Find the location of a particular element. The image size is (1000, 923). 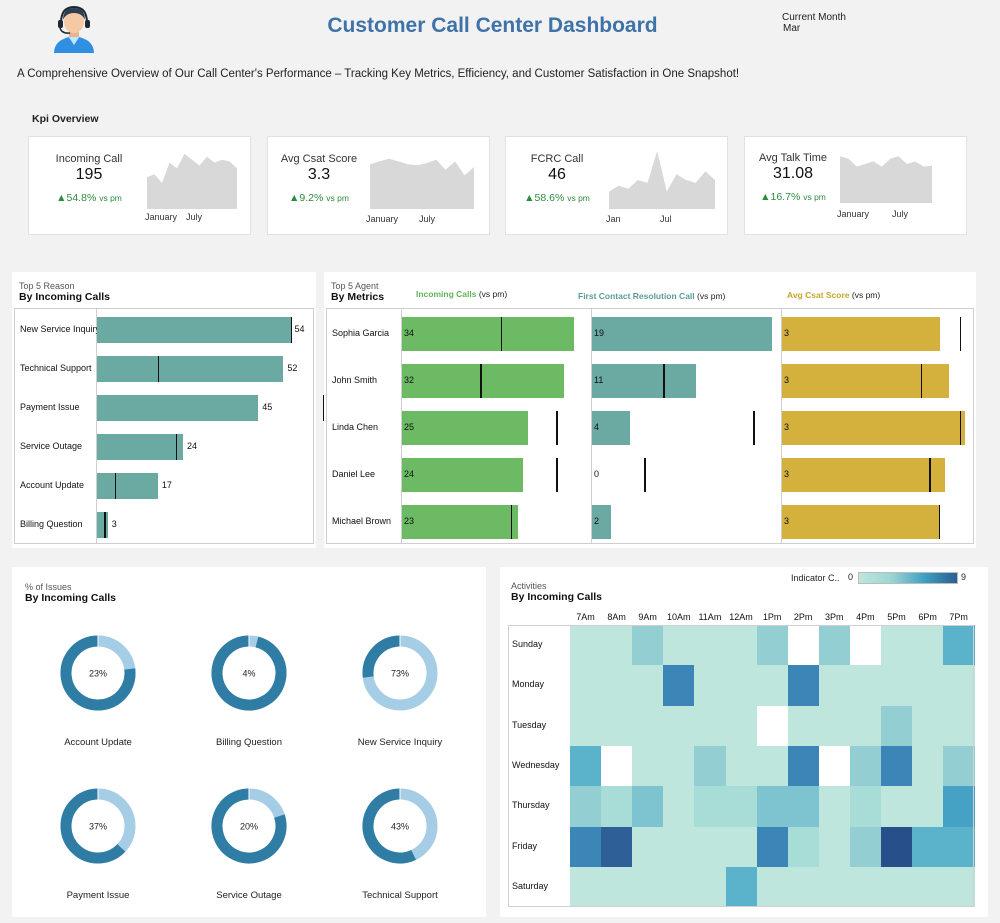

kpi-change: ▲16.7% vs pm is located at coordinates (793, 197).